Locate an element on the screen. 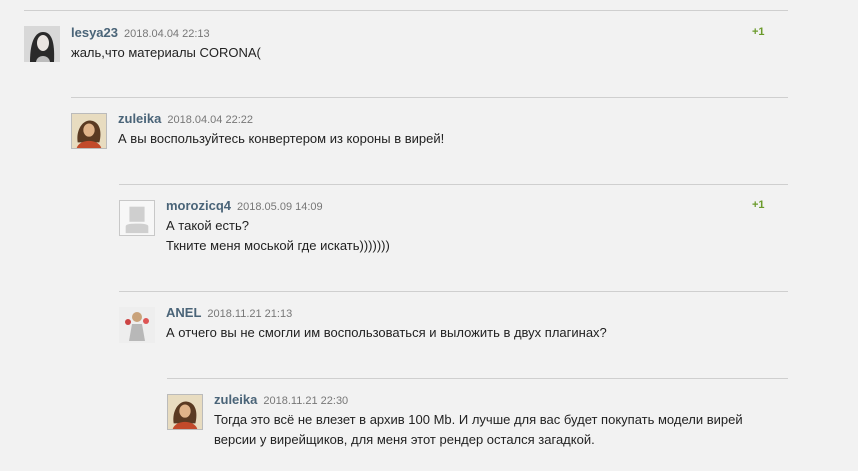  comment-text: жаль,что материалы CORONA( is located at coordinates (166, 53).